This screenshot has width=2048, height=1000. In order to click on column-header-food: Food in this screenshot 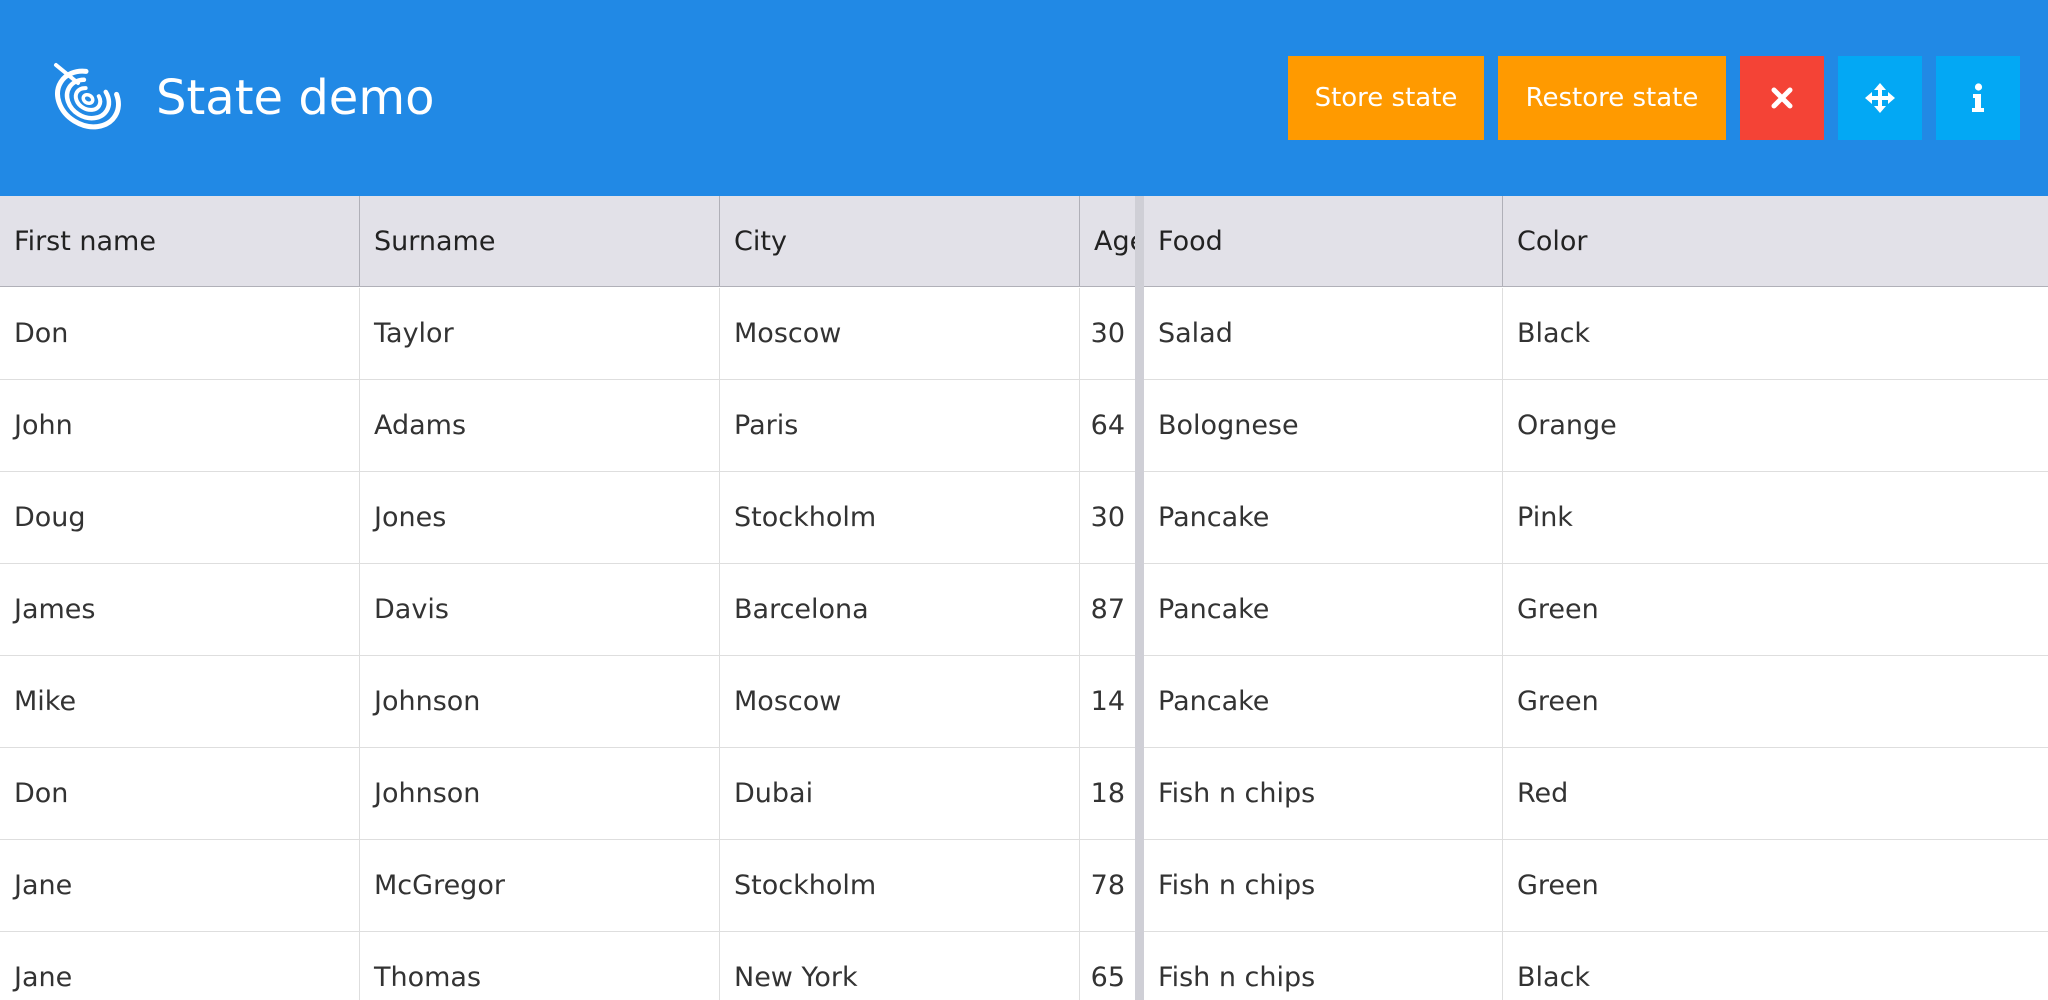, I will do `click(1323, 241)`.